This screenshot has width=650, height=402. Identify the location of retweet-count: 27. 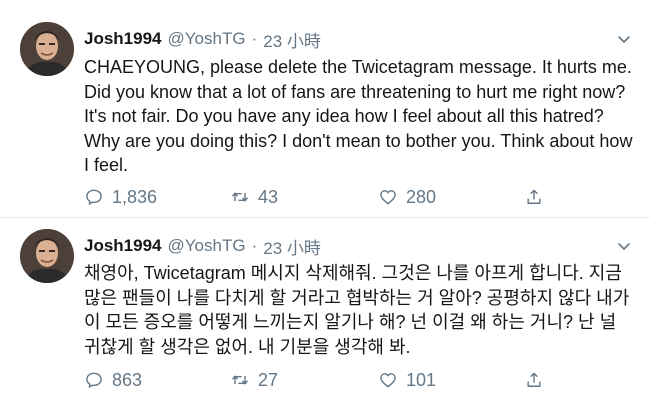
(268, 379).